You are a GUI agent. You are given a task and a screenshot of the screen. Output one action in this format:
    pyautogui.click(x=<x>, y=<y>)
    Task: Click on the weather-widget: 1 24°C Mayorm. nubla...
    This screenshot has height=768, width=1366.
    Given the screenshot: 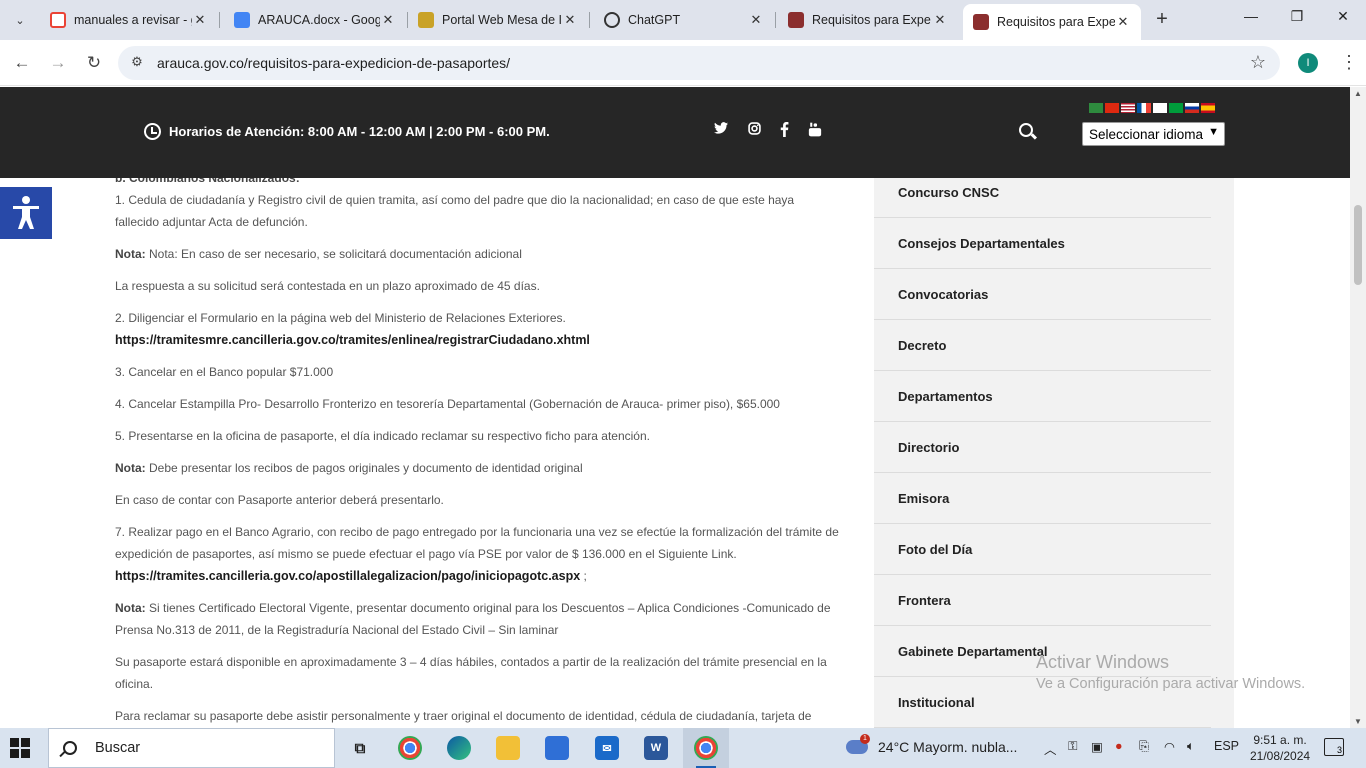 What is the action you would take?
    pyautogui.click(x=931, y=744)
    